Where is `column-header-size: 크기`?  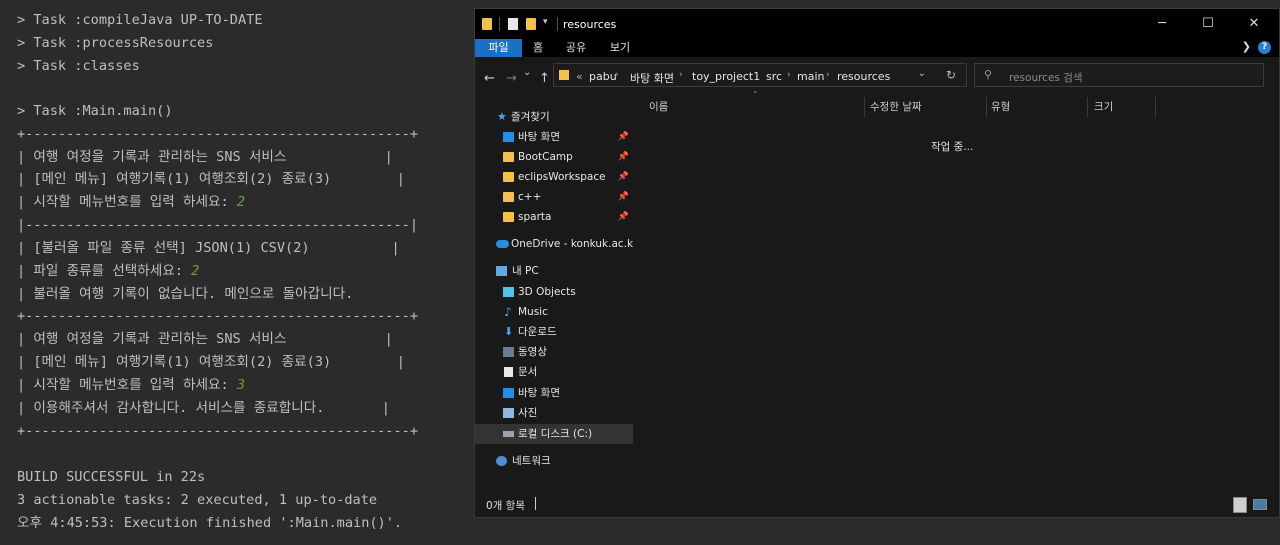 column-header-size: 크기 is located at coordinates (1124, 107).